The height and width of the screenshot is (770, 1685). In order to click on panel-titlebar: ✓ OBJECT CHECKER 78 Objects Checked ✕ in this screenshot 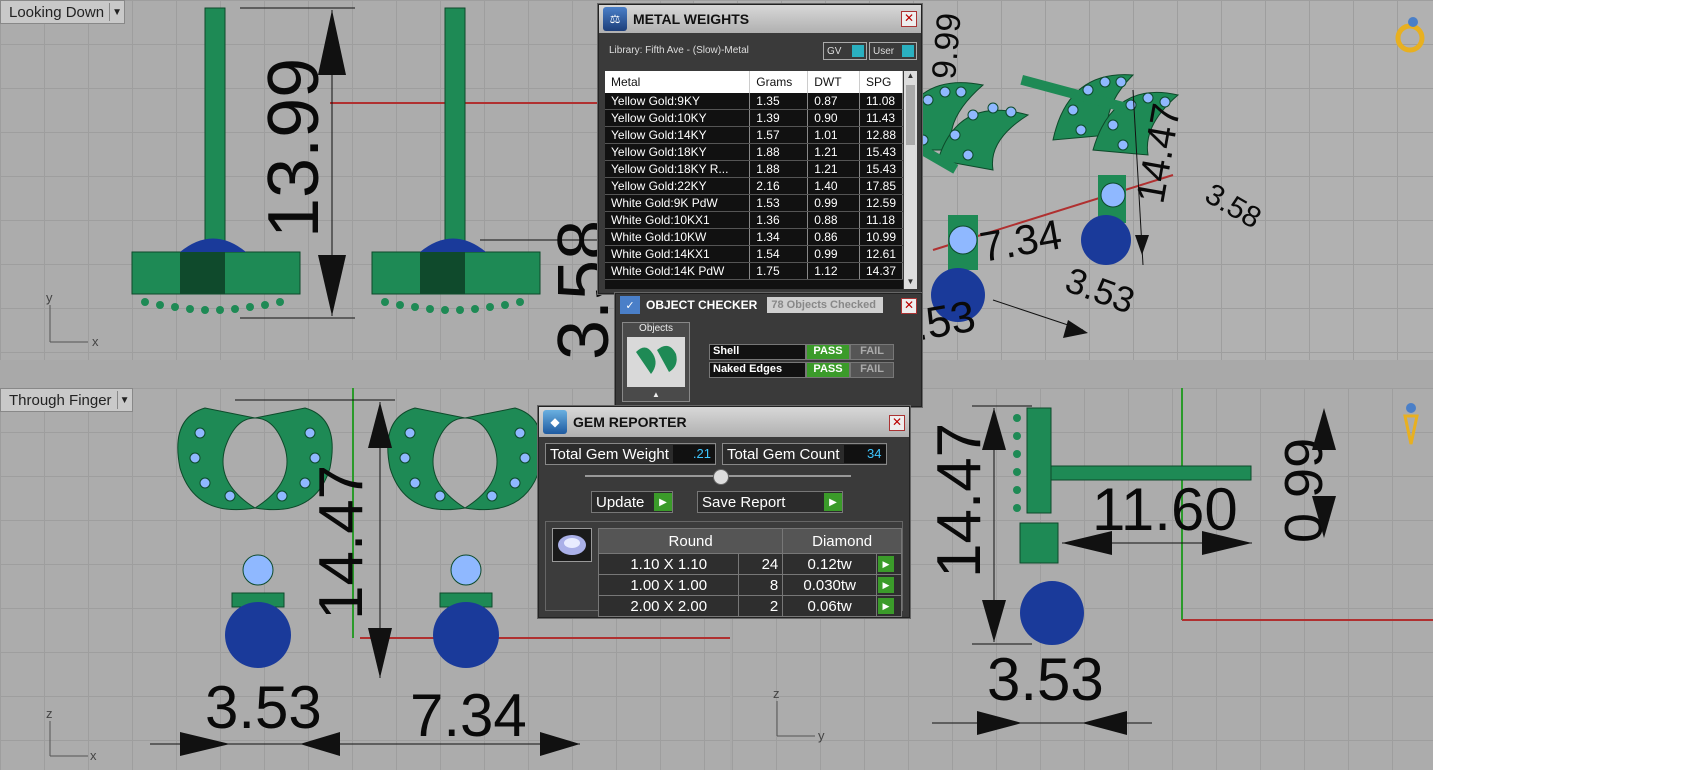, I will do `click(768, 305)`.